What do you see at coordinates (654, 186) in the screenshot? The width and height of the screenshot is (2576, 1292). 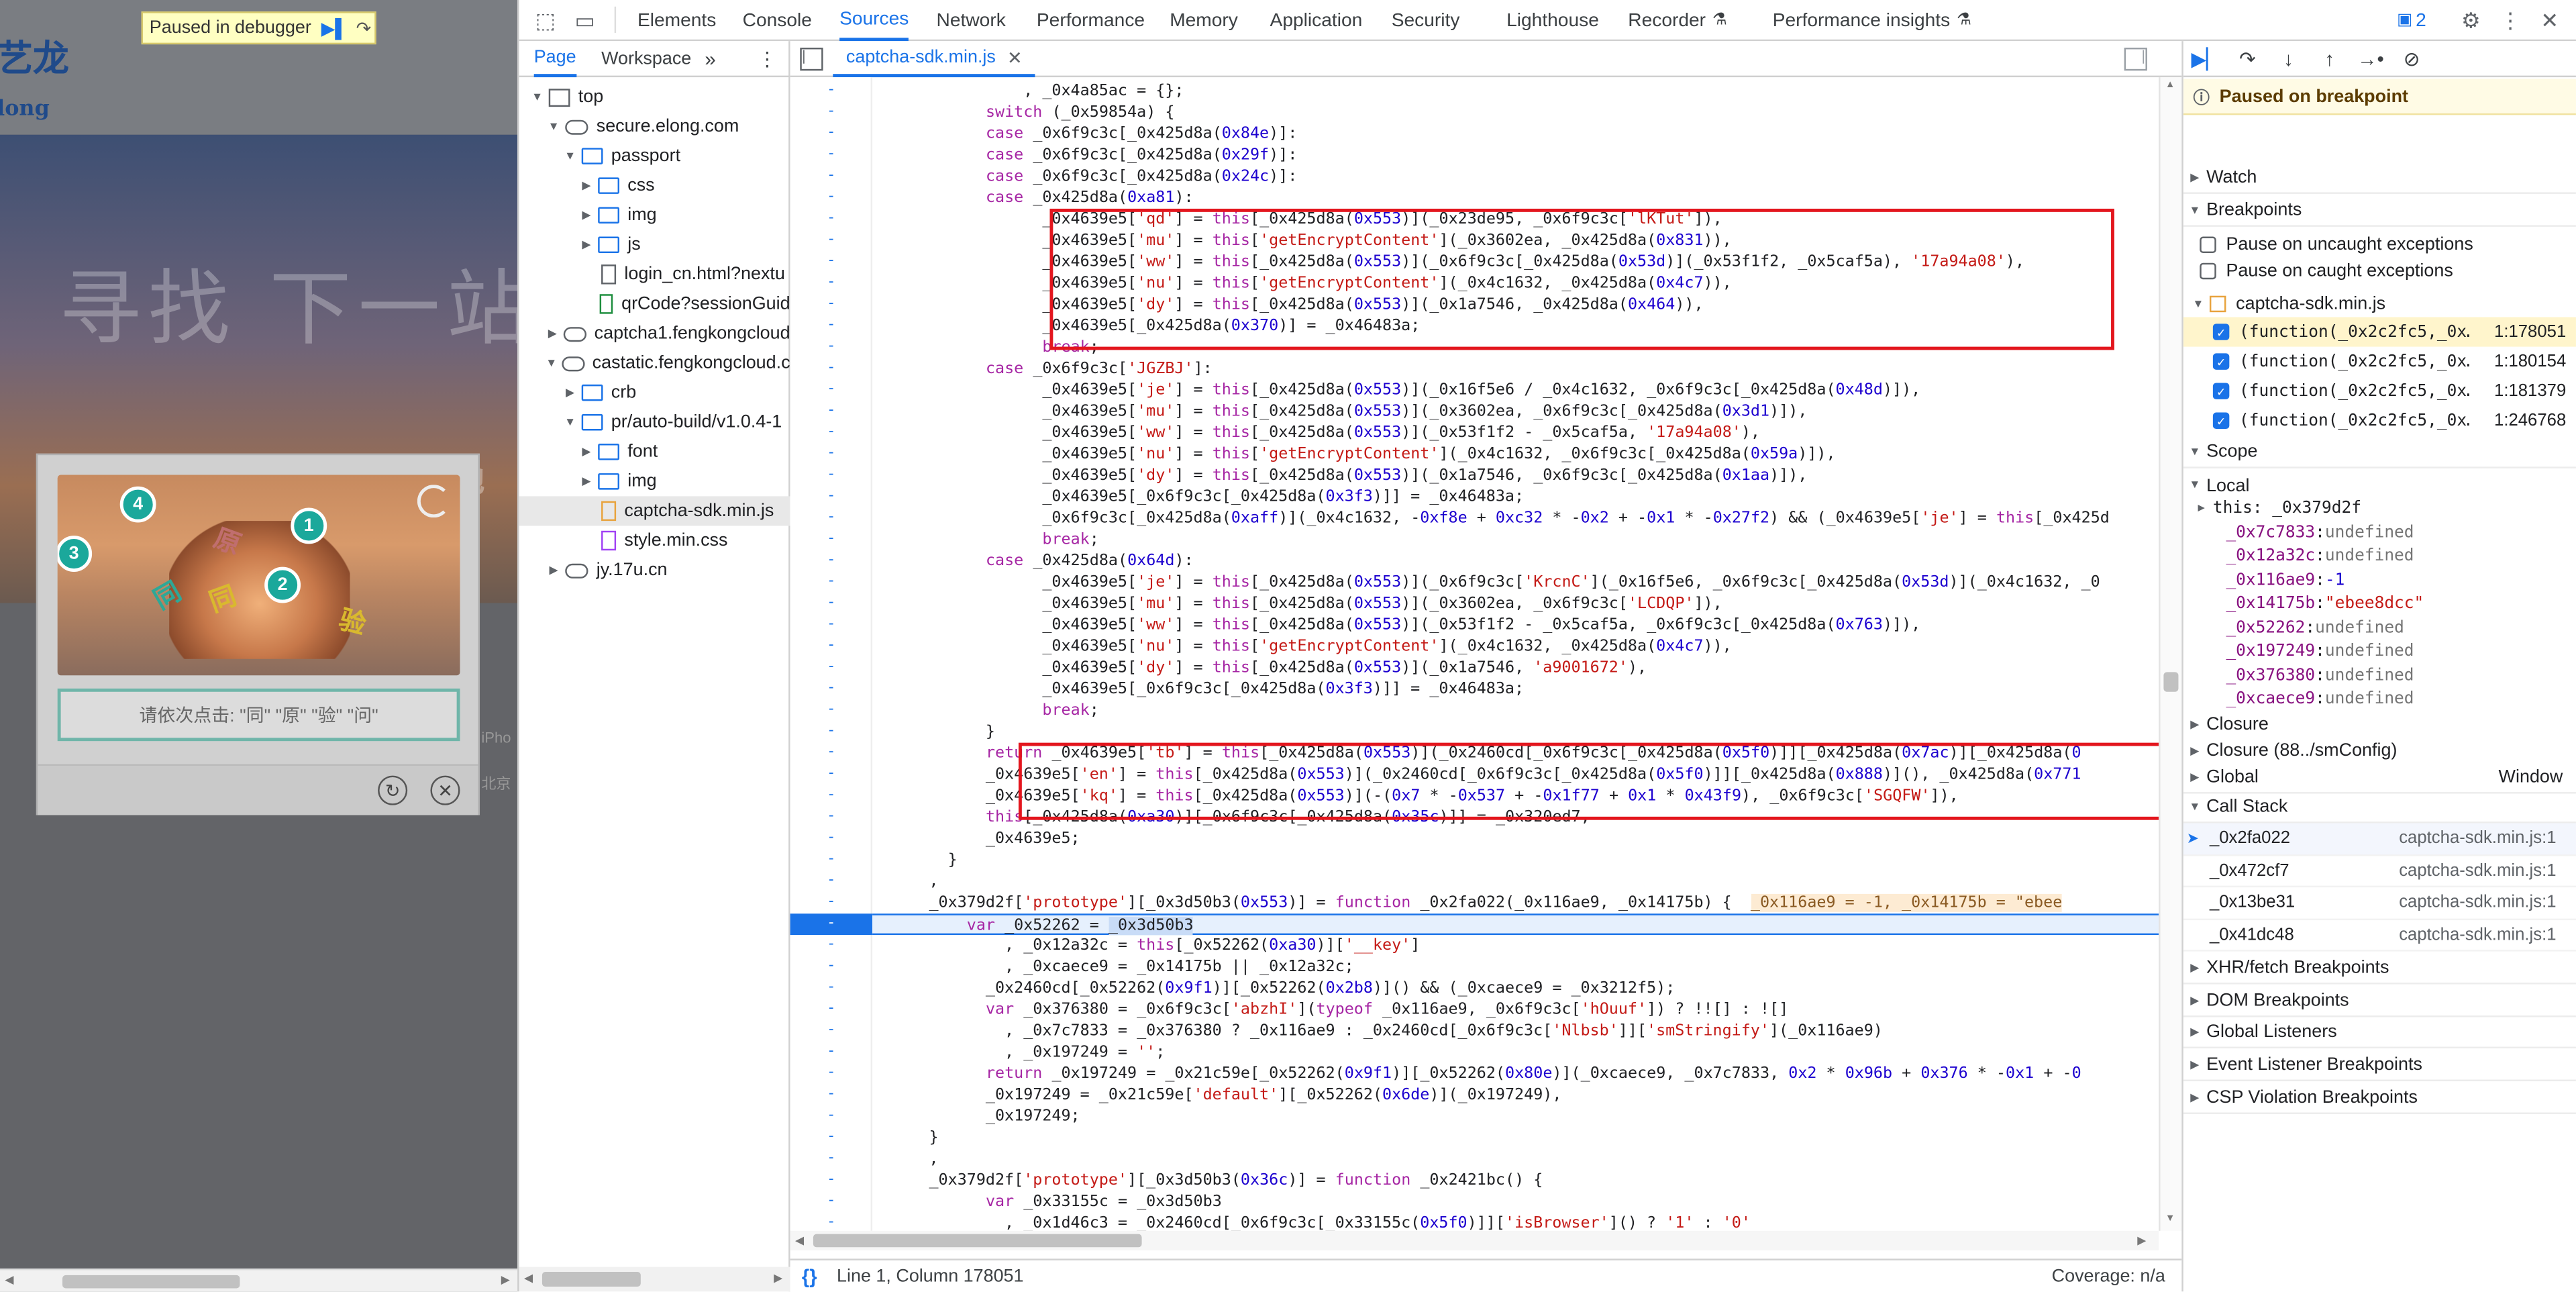 I see `tree-item: ▶ css` at bounding box center [654, 186].